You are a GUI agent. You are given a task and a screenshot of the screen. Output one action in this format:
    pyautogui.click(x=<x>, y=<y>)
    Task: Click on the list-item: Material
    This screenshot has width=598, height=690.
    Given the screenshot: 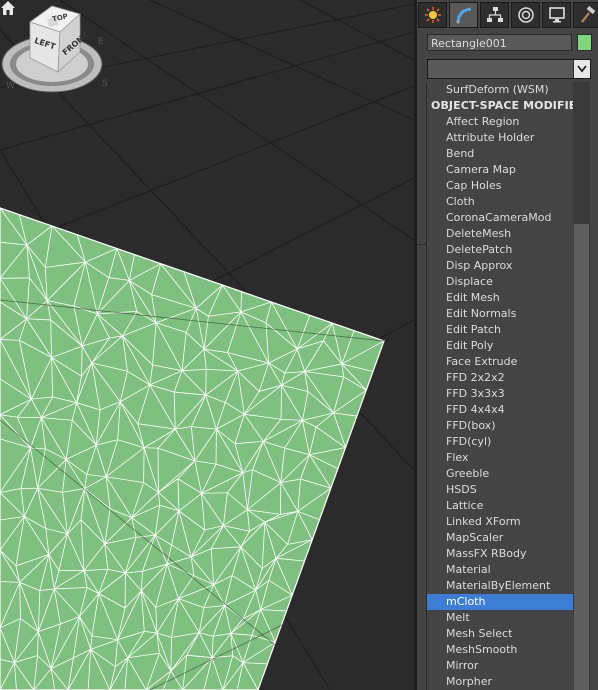 What is the action you would take?
    pyautogui.click(x=500, y=570)
    